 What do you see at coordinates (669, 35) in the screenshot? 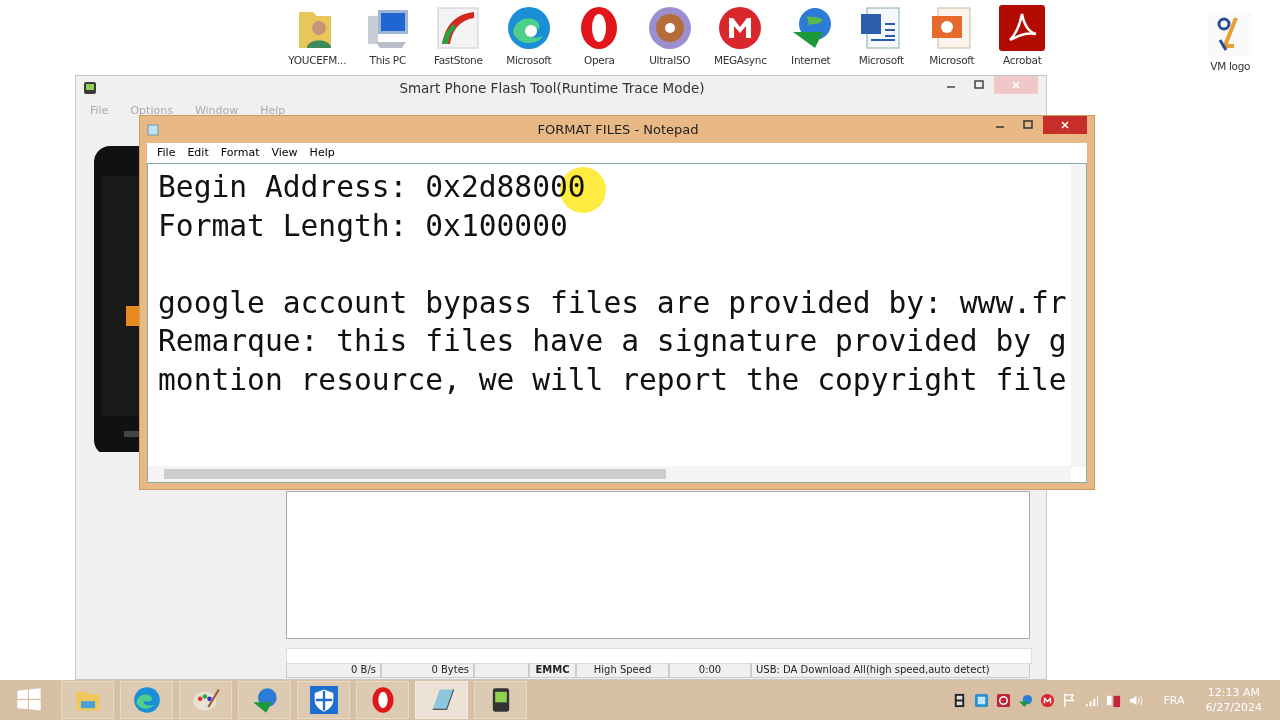
I see `desktop-shortcut: UltraISO` at bounding box center [669, 35].